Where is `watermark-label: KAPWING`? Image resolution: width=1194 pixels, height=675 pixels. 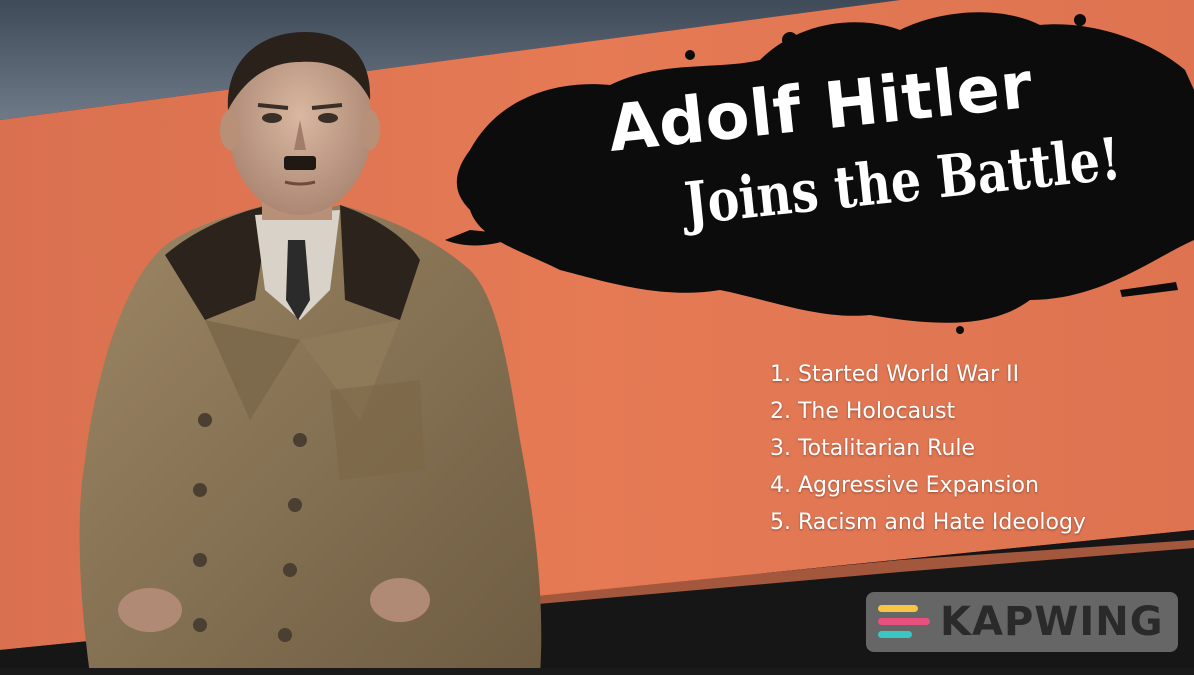 watermark-label: KAPWING is located at coordinates (1052, 622).